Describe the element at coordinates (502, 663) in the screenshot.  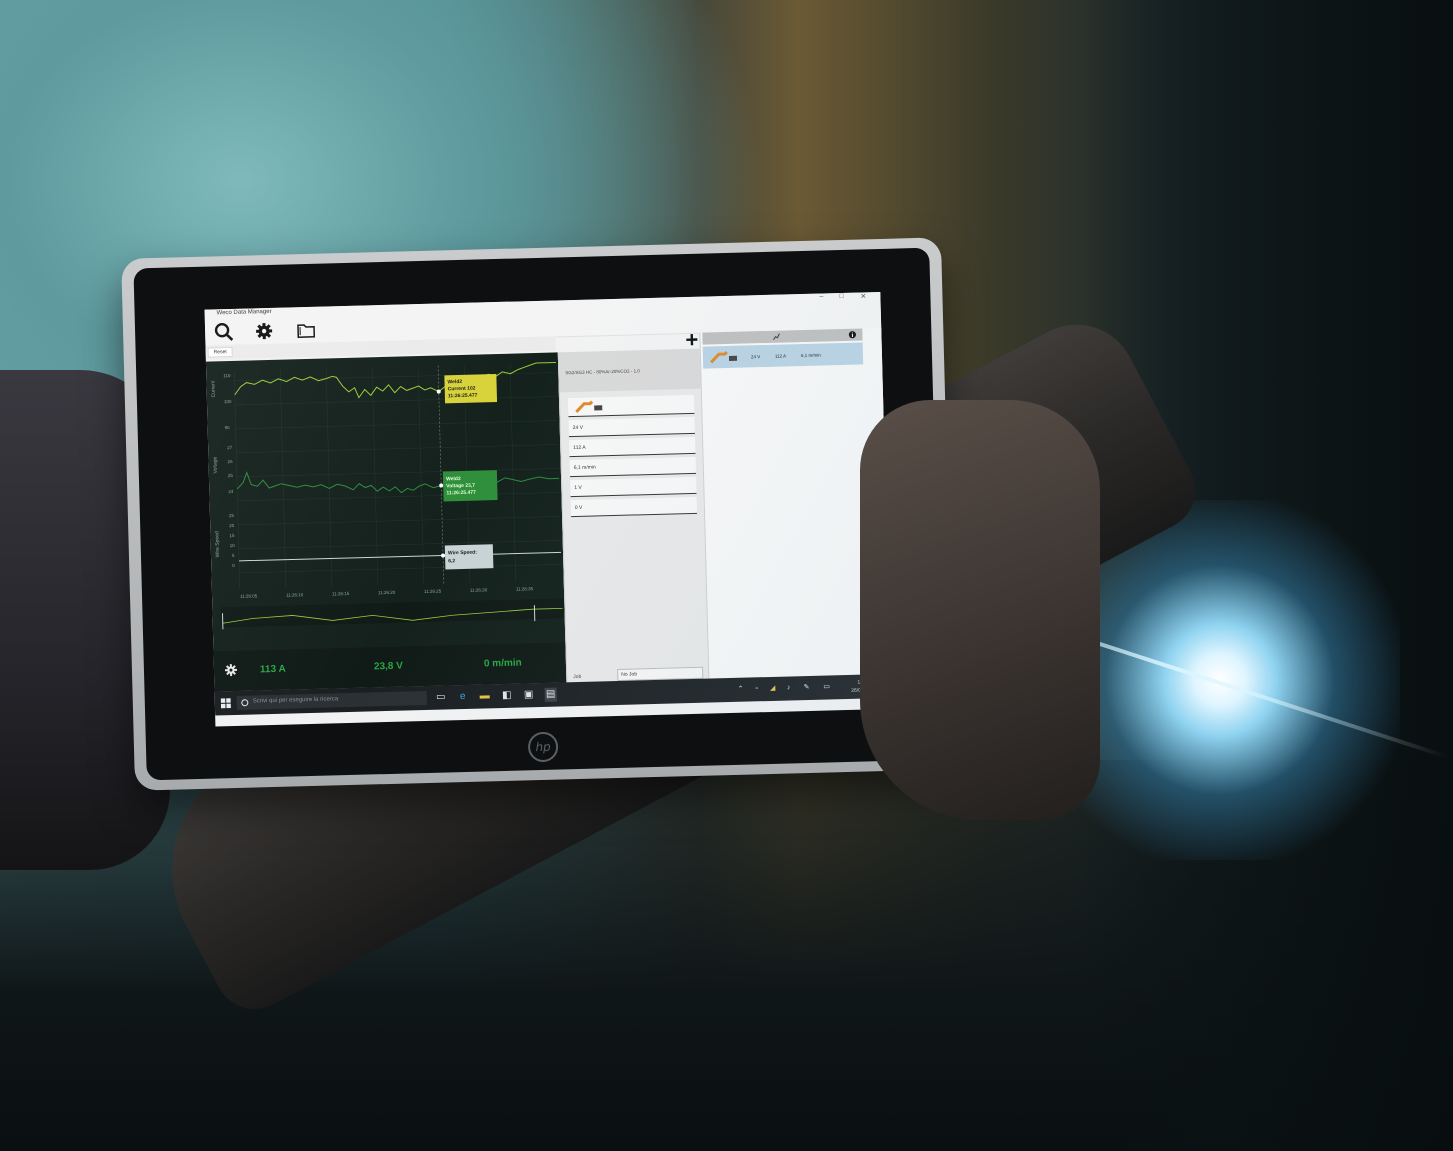
I see `wire-speed-readout: 0 m/min` at that location.